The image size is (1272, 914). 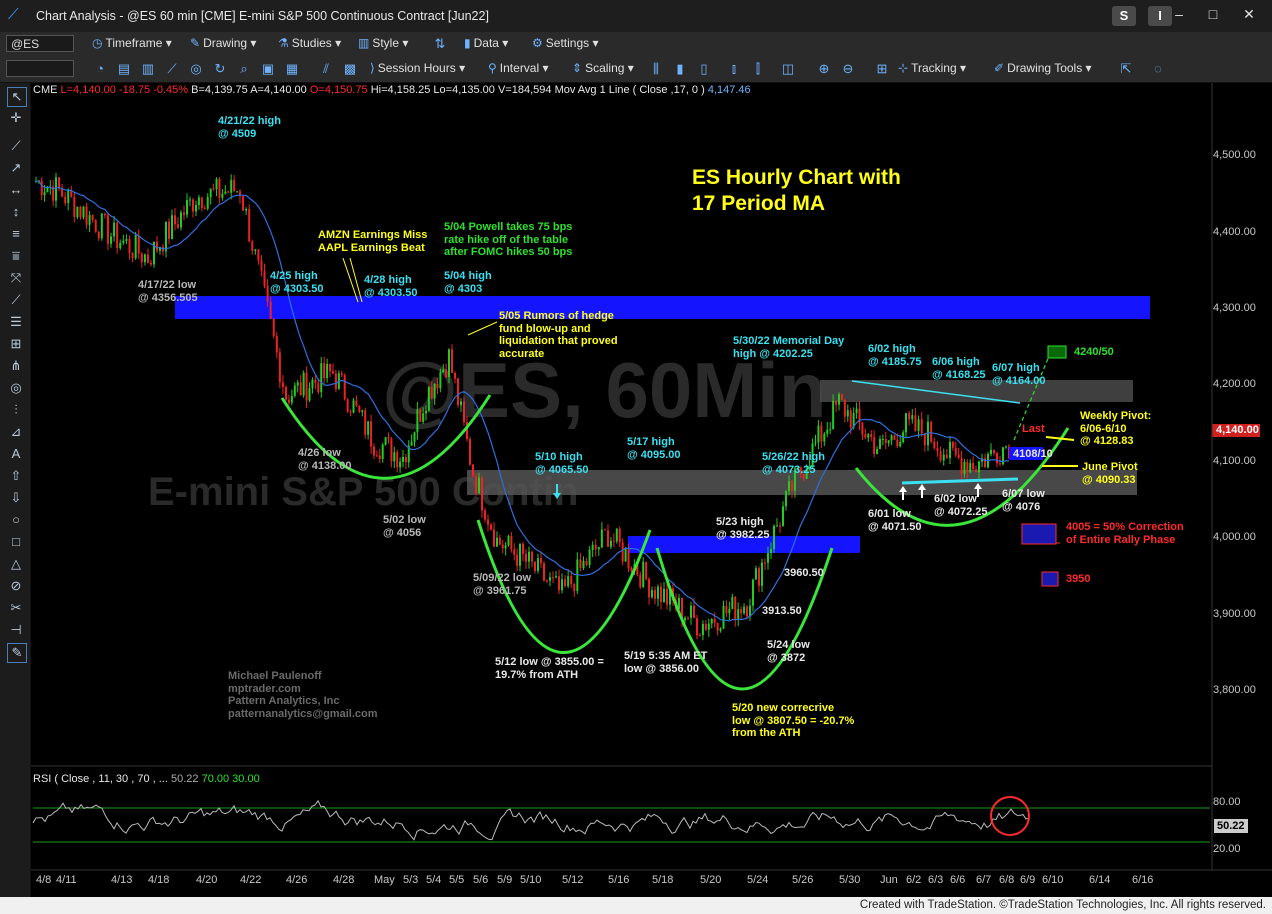 What do you see at coordinates (219, 90) in the screenshot?
I see `bid-value: B=4,139.75` at bounding box center [219, 90].